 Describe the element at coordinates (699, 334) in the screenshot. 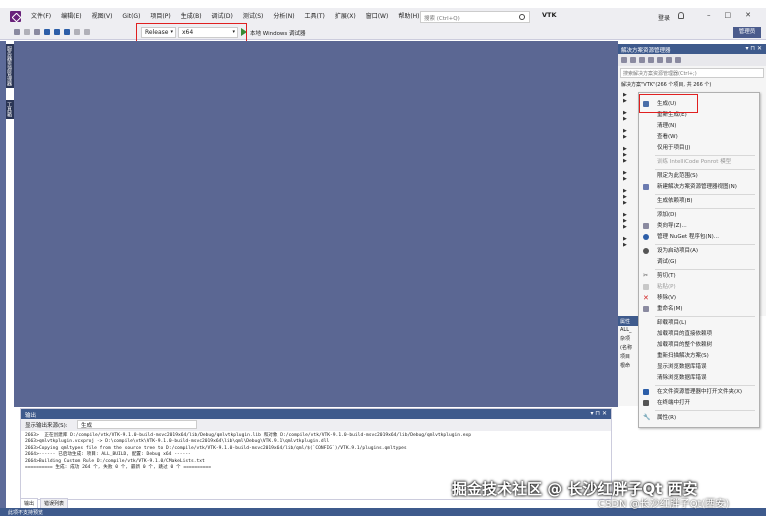

I see `ctx-load-direct-deps: 加载项目的直接依赖项` at that location.